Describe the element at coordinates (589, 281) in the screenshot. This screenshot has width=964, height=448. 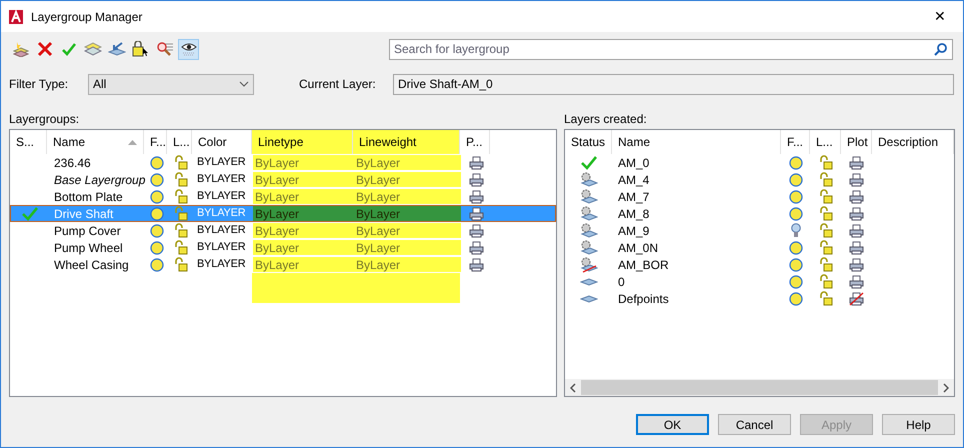
I see `layer-sheet-icon` at that location.